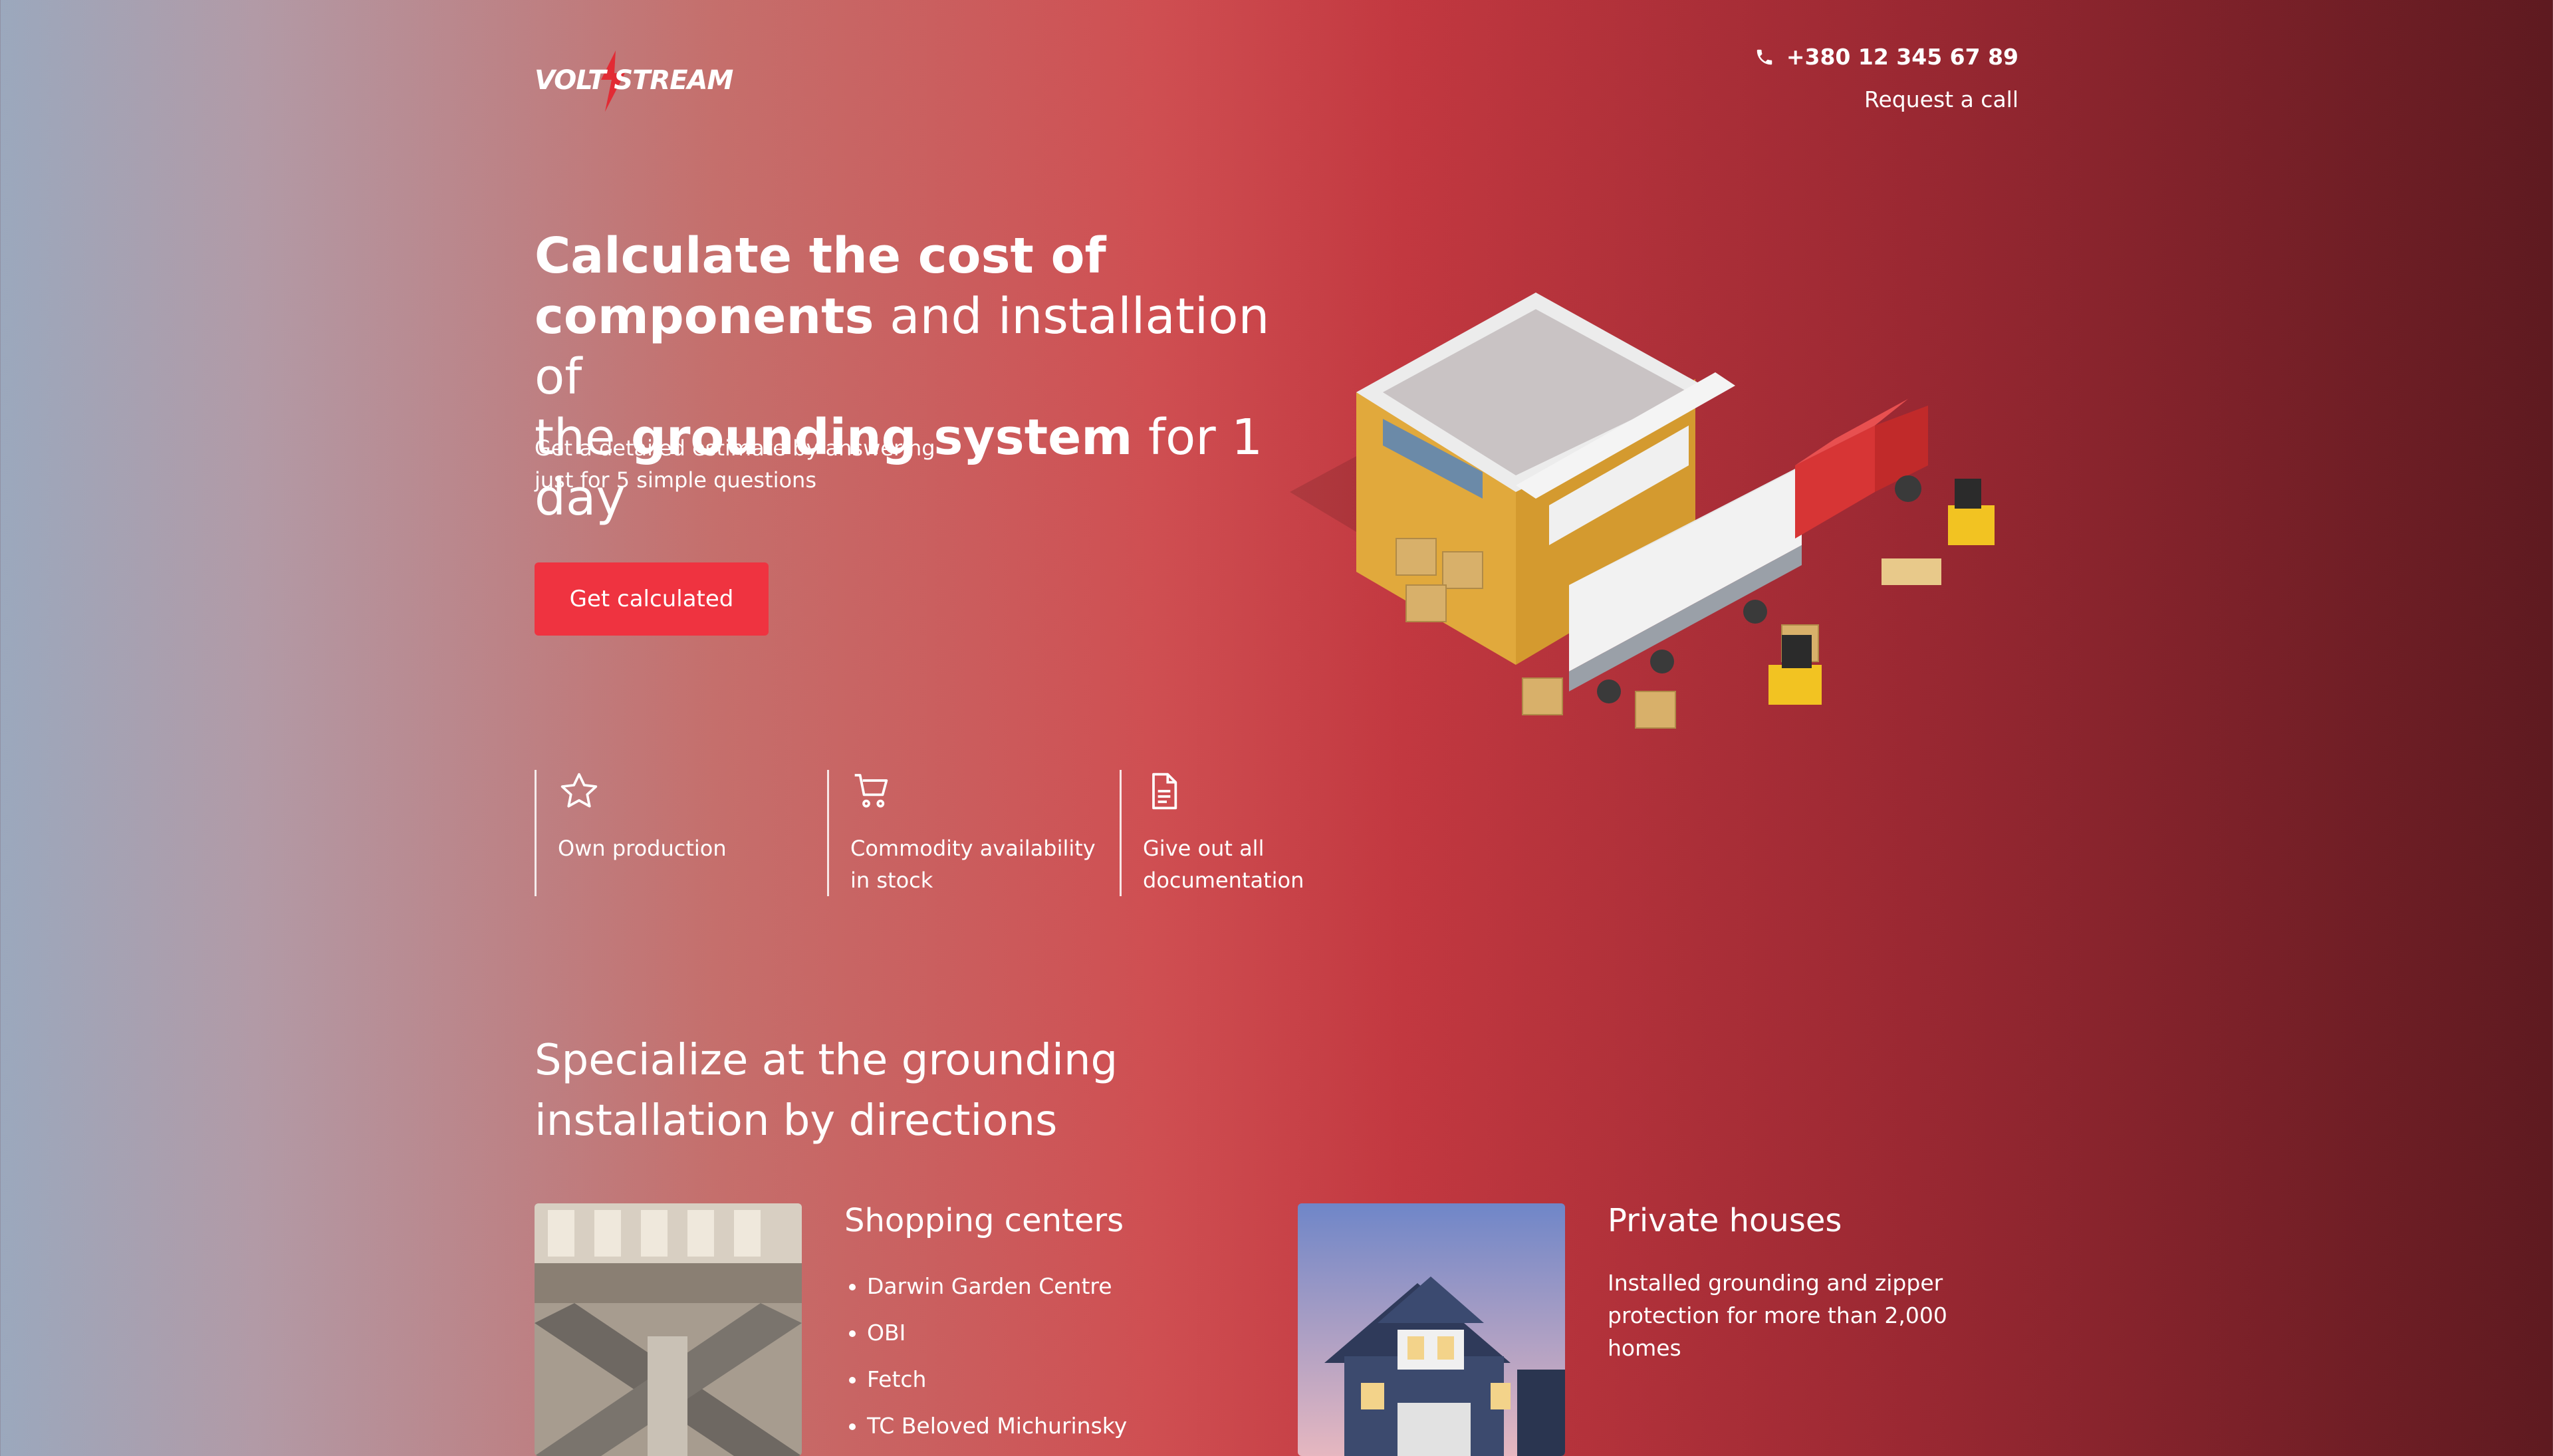 The height and width of the screenshot is (1456, 2553). I want to click on section-title-line: Specialize at the grounding, so click(826, 1060).